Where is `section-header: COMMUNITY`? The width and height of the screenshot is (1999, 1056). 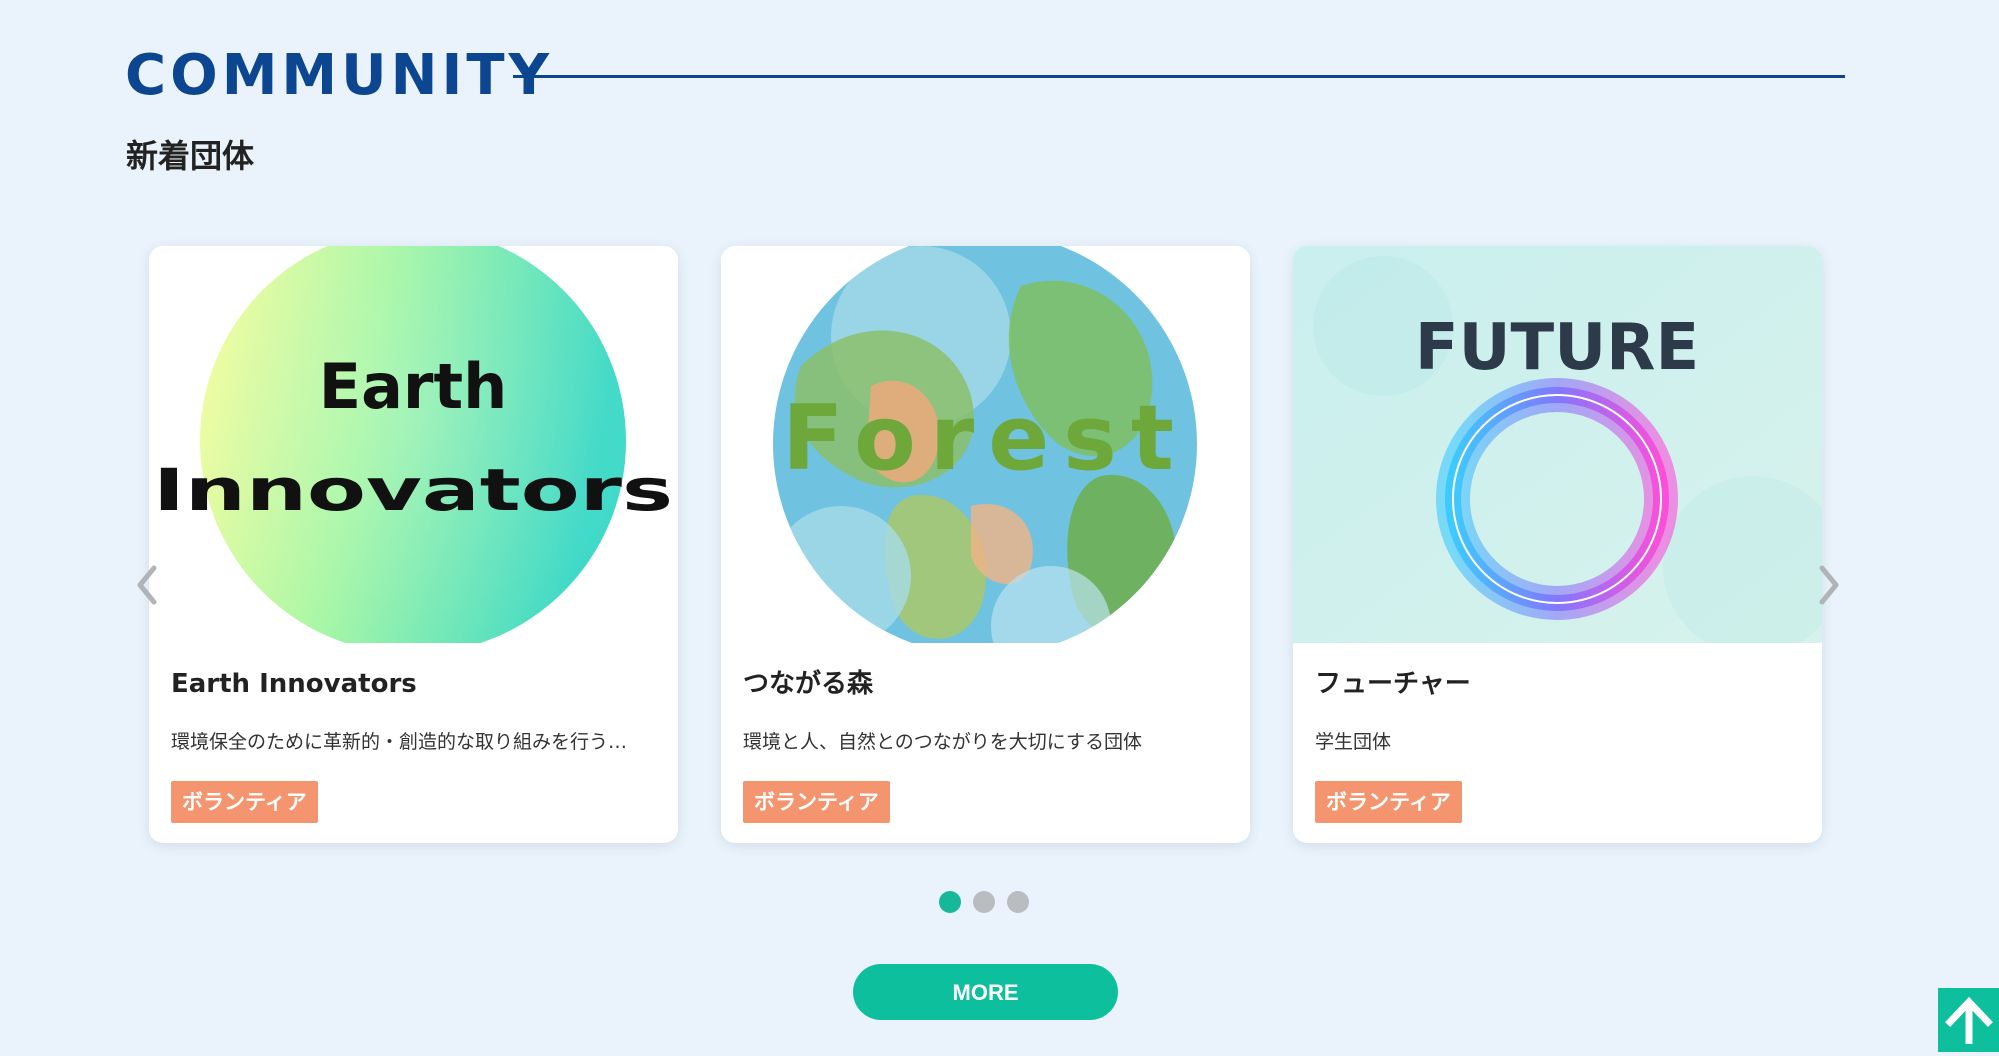
section-header: COMMUNITY is located at coordinates (985, 76).